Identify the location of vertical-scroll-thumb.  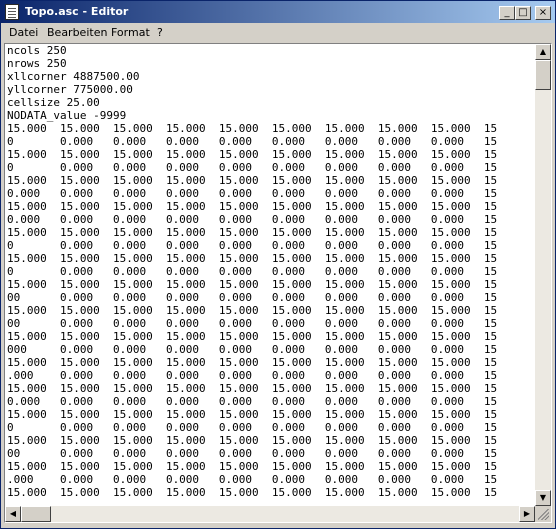
(543, 75).